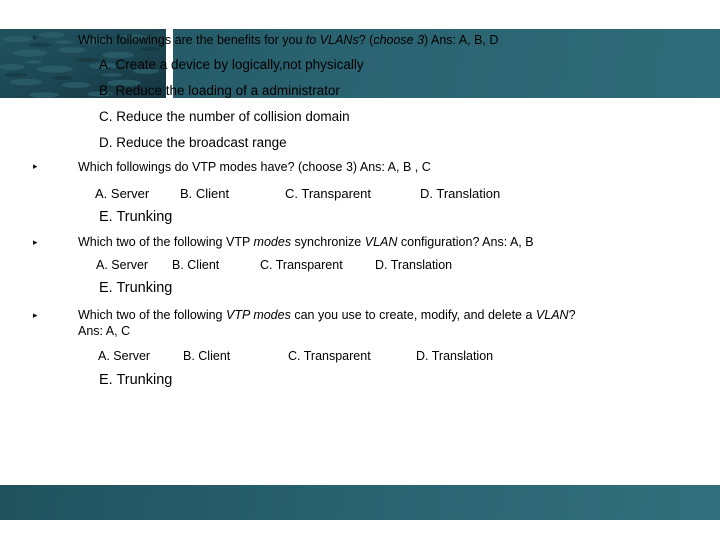 This screenshot has width=720, height=540. I want to click on q1-part-4: ) Ans: A, B, D, so click(461, 40).